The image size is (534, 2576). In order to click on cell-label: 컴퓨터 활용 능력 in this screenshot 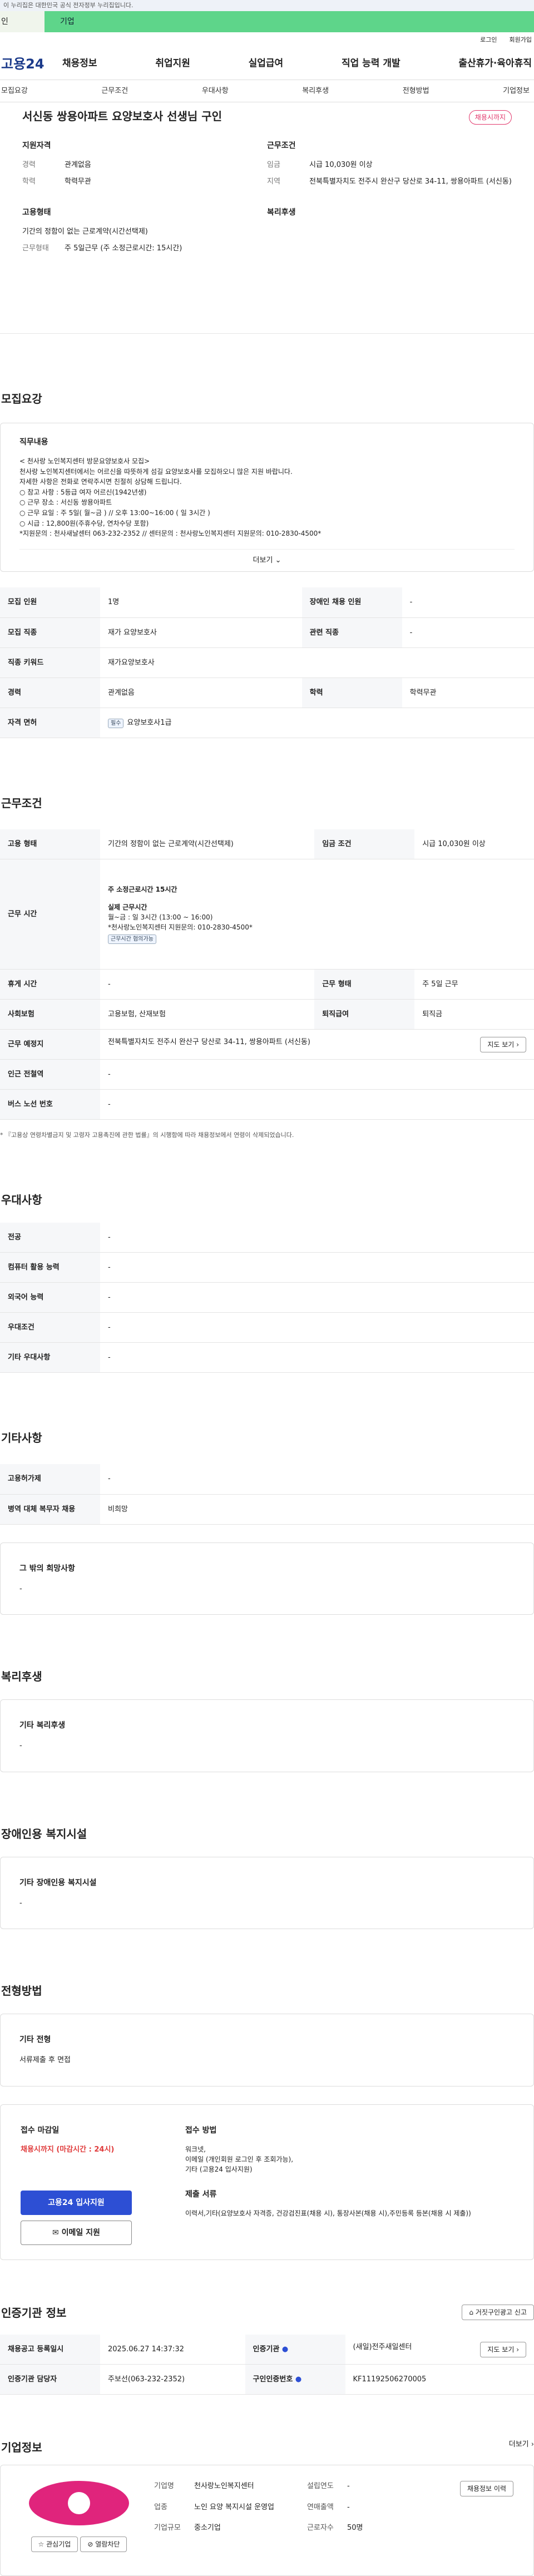, I will do `click(50, 1267)`.